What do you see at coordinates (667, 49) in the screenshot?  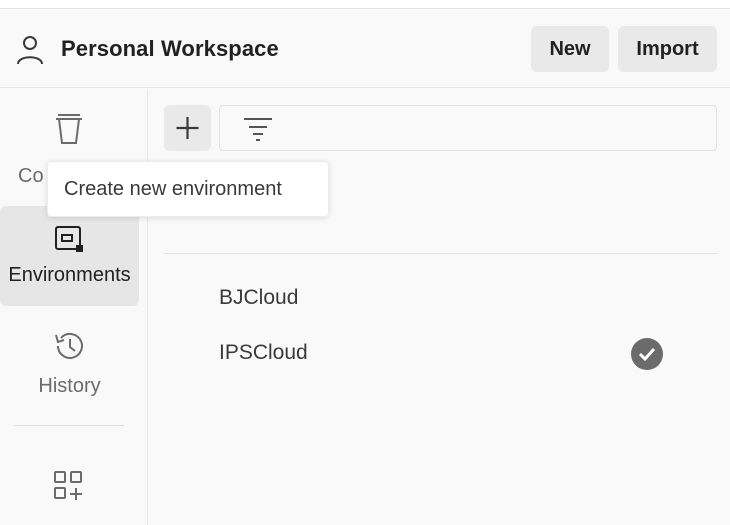 I see `import-button: Import` at bounding box center [667, 49].